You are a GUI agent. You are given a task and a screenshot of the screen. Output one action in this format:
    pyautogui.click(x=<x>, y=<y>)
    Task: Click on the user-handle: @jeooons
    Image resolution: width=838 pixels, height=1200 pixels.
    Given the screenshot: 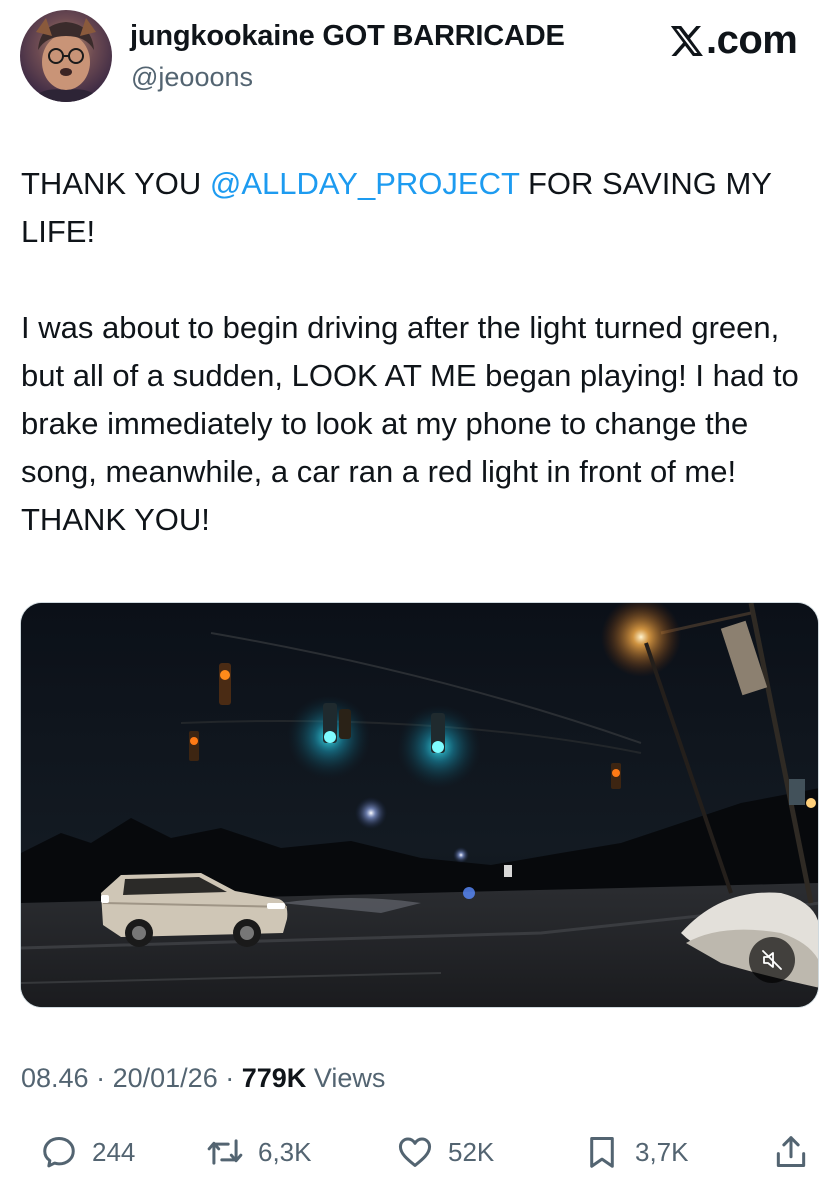 What is the action you would take?
    pyautogui.click(x=192, y=77)
    